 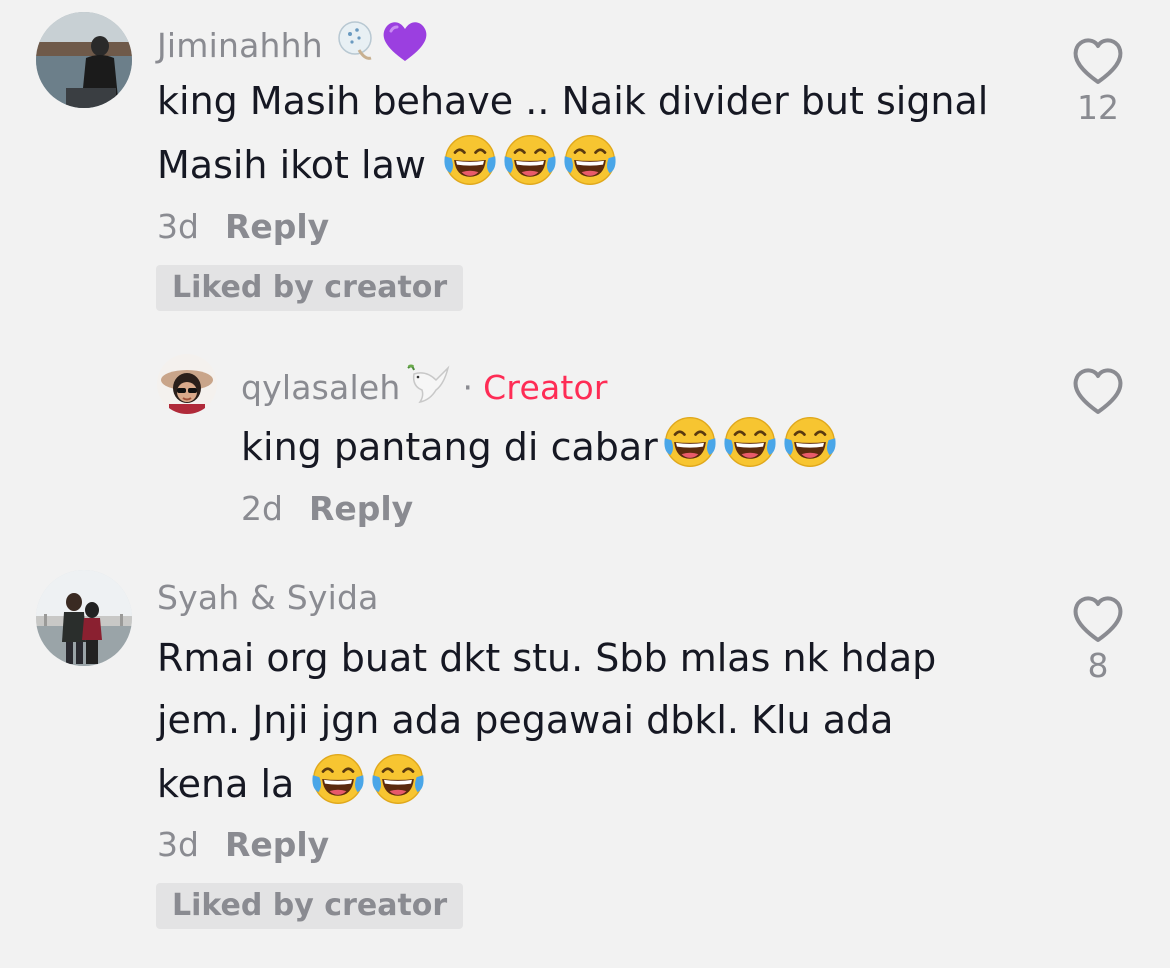 I want to click on comment-meta: 2d Reply, so click(x=327, y=508).